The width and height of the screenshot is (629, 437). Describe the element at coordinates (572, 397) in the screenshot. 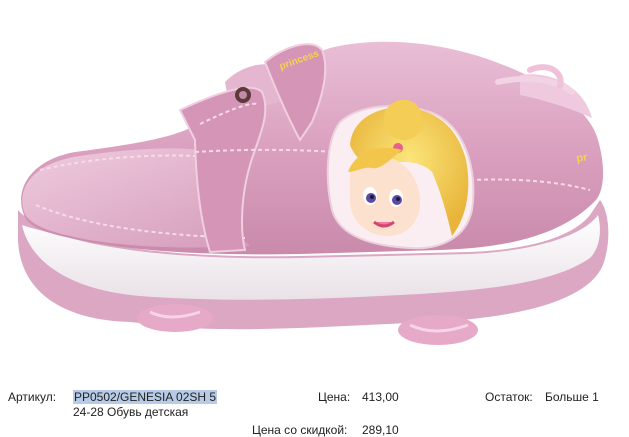

I see `stock-value: Больше 1` at that location.